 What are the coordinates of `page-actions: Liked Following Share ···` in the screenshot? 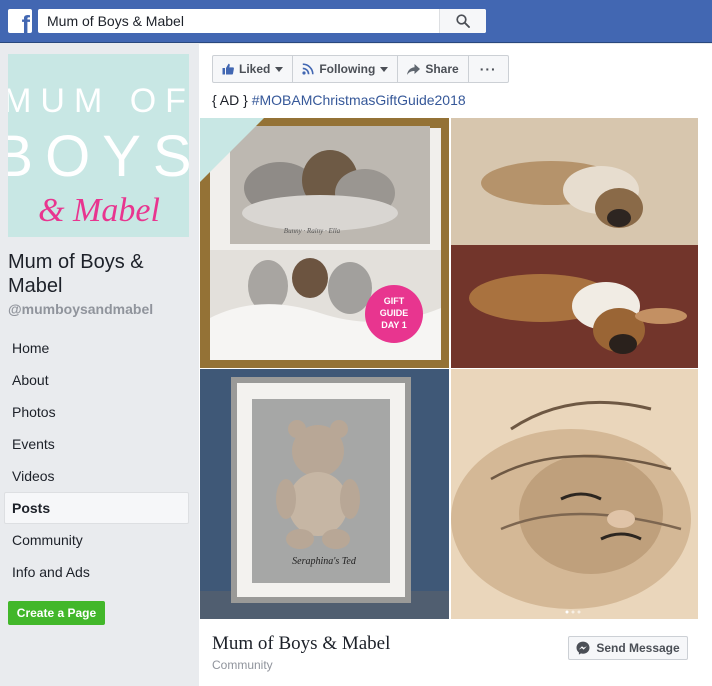 It's located at (360, 69).